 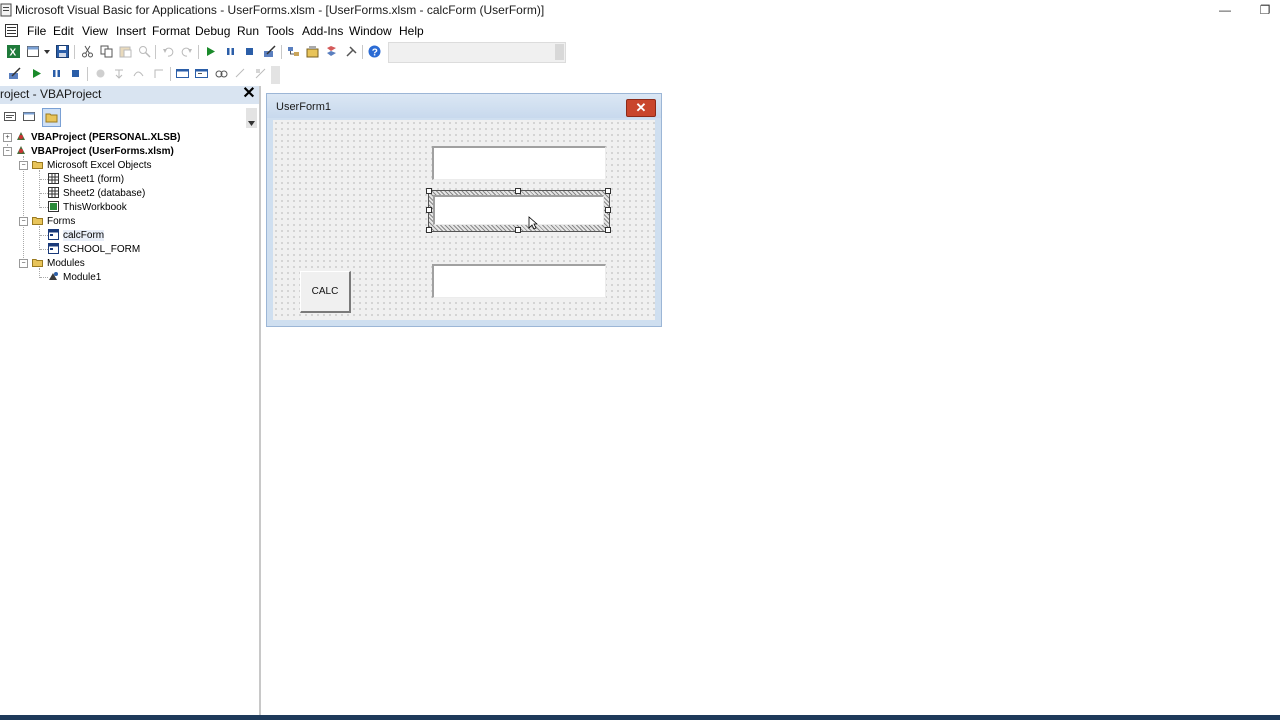 I want to click on chevron-down-icon, so click(x=47, y=51).